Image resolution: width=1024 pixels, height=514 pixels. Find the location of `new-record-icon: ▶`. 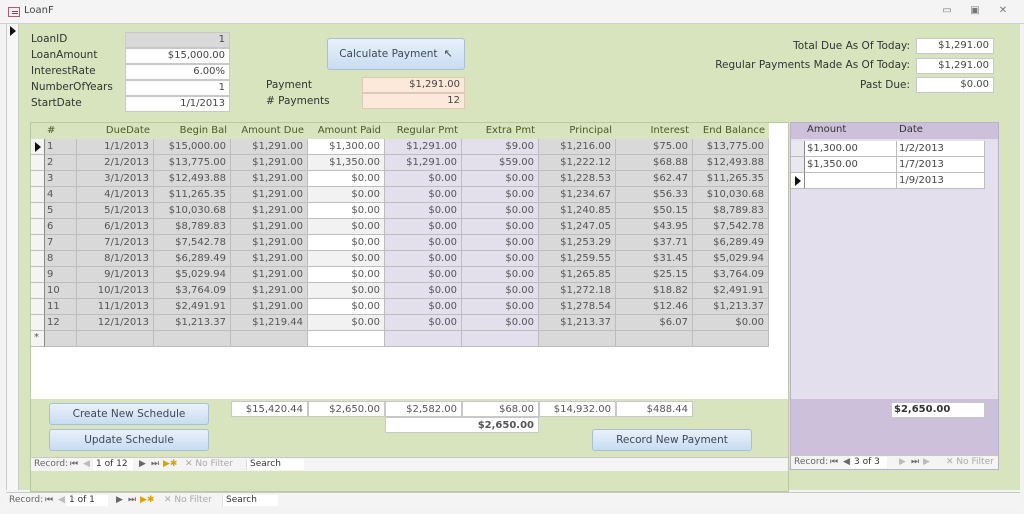

new-record-icon: ▶ is located at coordinates (926, 462).